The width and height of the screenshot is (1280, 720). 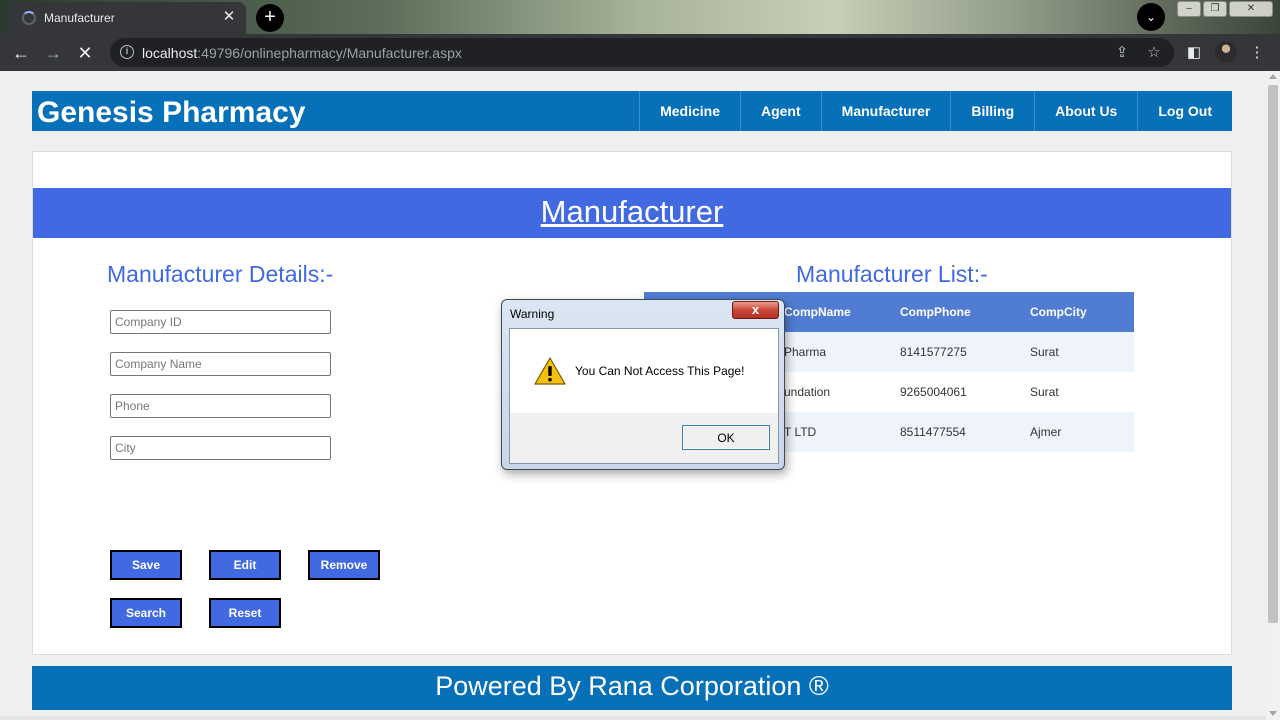 I want to click on scroll-down-arrow-icon, so click(x=1273, y=713).